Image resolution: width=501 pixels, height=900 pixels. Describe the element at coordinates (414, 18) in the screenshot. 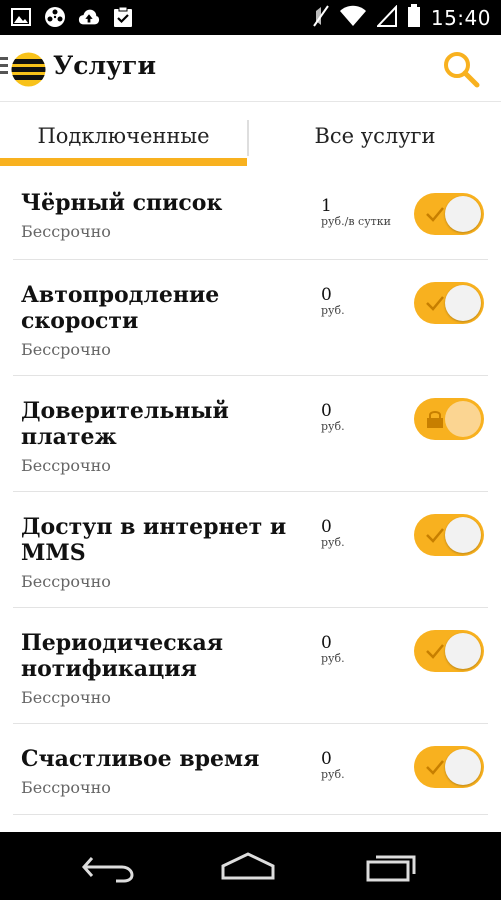

I see `battery-icon` at that location.